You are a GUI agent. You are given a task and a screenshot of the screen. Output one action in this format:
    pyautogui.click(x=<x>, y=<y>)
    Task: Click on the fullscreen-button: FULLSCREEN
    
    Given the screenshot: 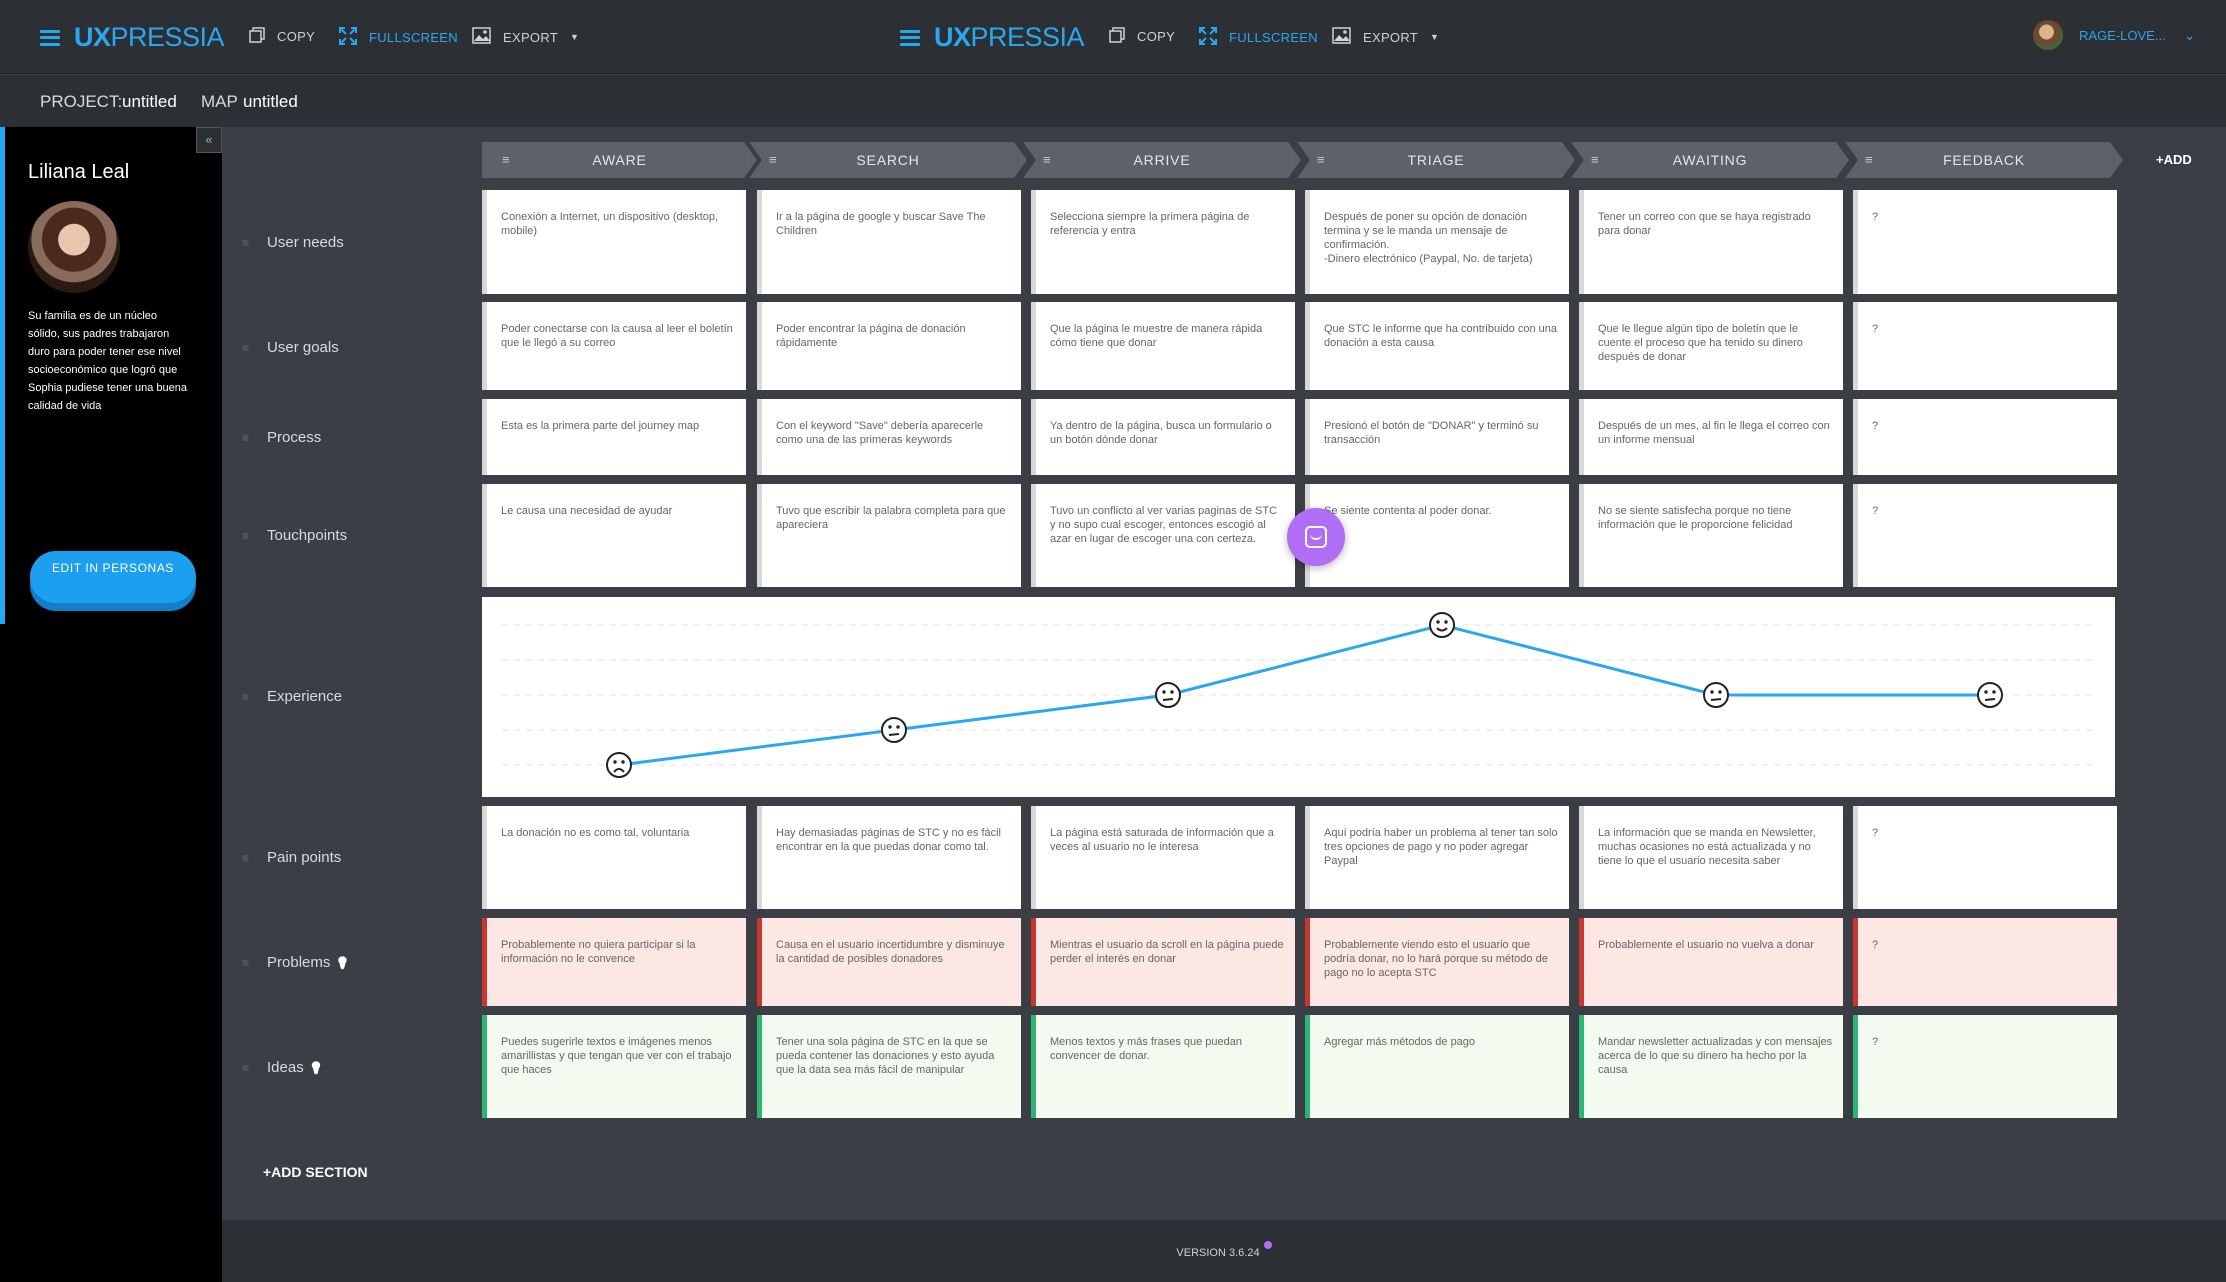 What is the action you would take?
    pyautogui.click(x=398, y=37)
    